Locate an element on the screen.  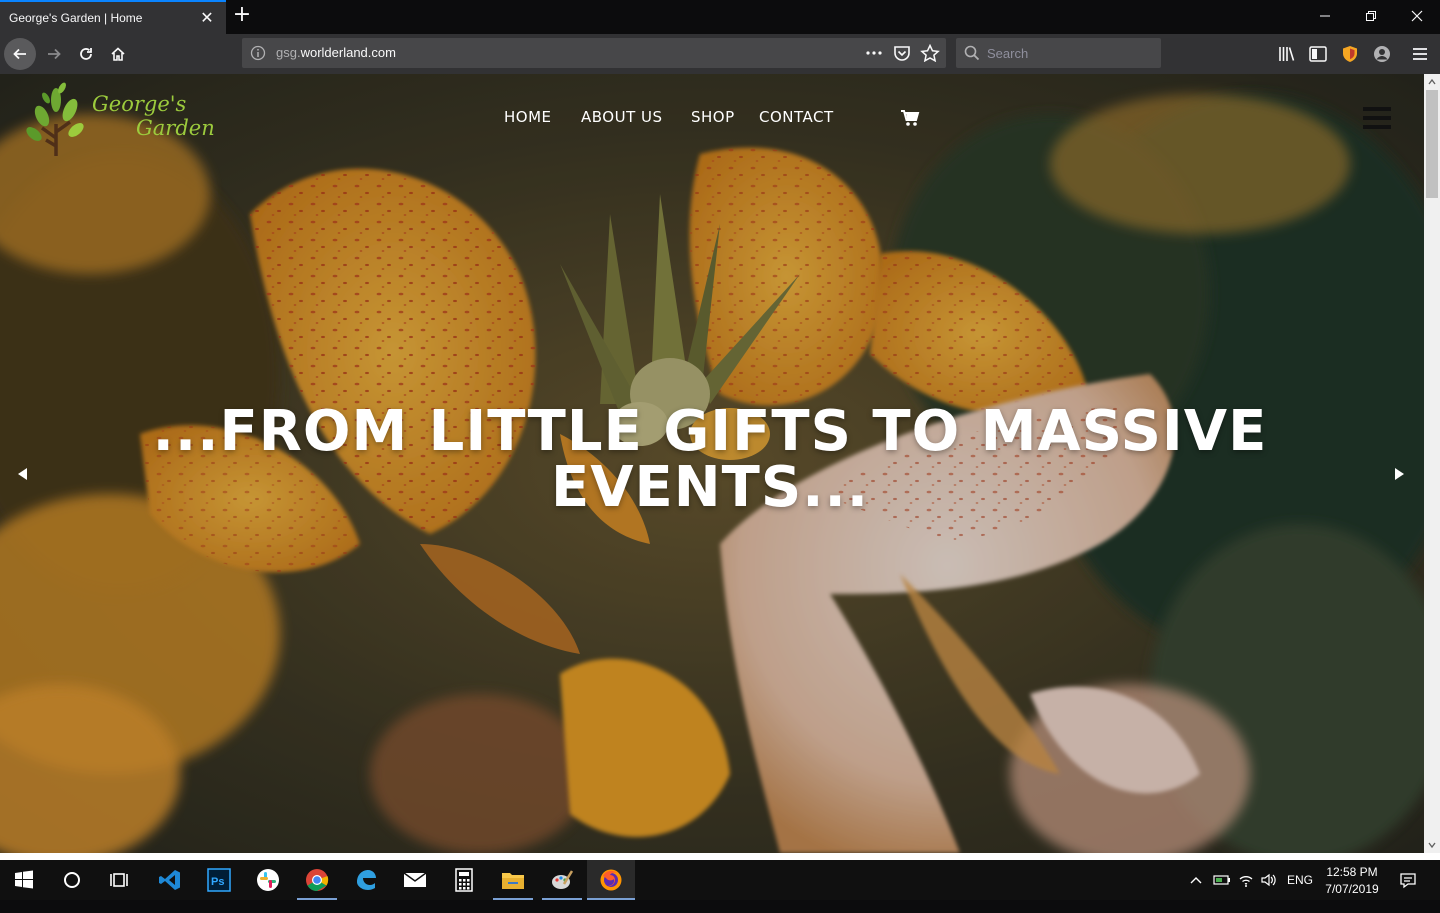
firefox-app is located at coordinates (611, 880).